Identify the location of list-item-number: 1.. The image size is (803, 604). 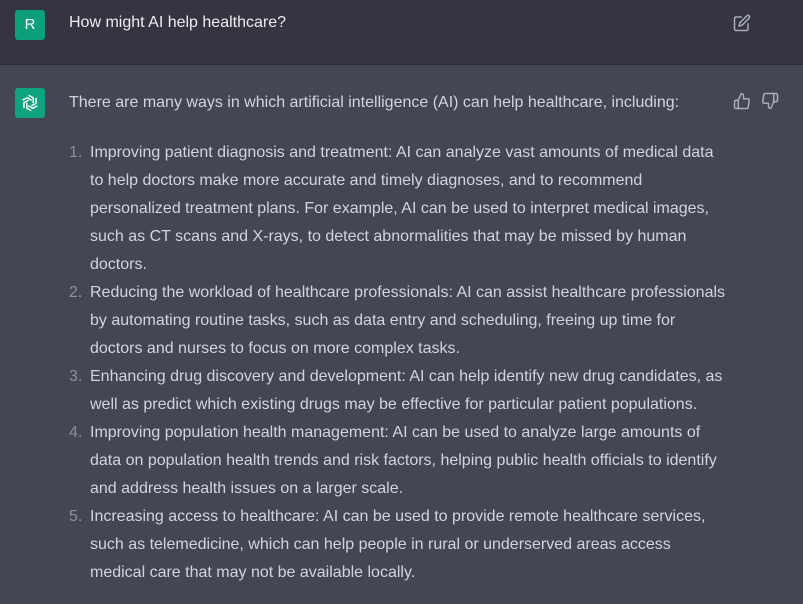
(76, 152).